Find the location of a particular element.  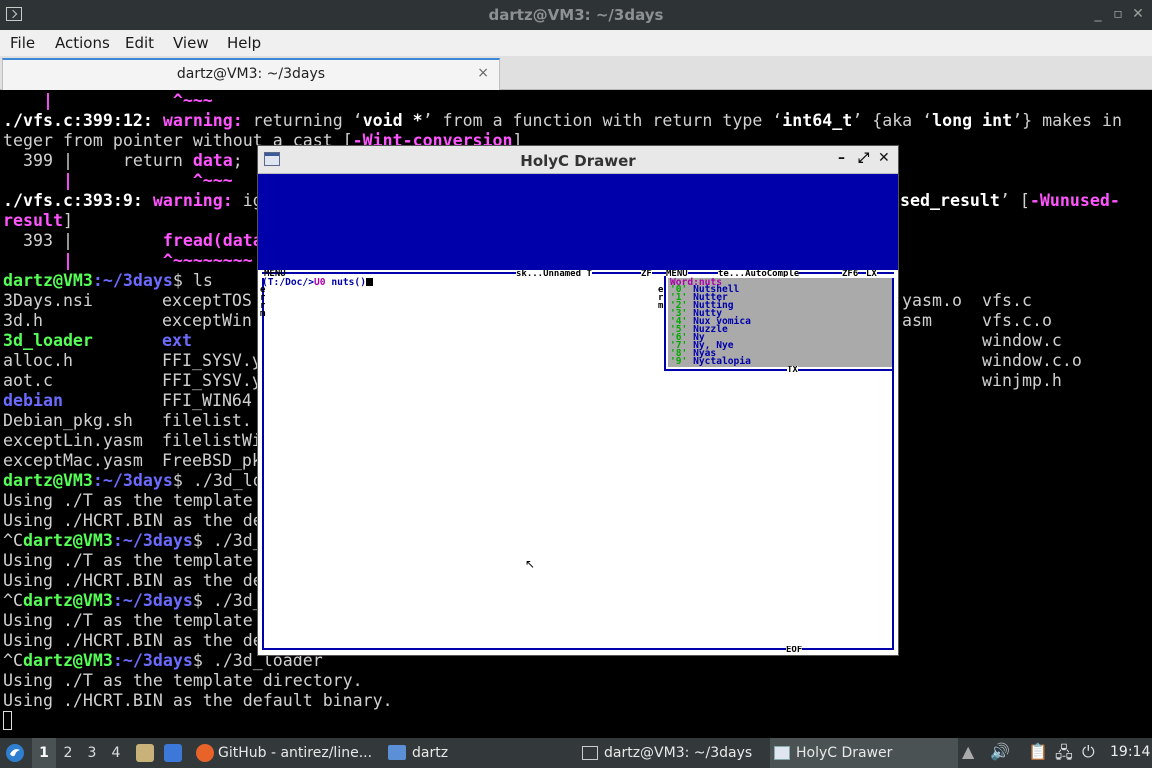

workspace-2: 2 is located at coordinates (68, 753).